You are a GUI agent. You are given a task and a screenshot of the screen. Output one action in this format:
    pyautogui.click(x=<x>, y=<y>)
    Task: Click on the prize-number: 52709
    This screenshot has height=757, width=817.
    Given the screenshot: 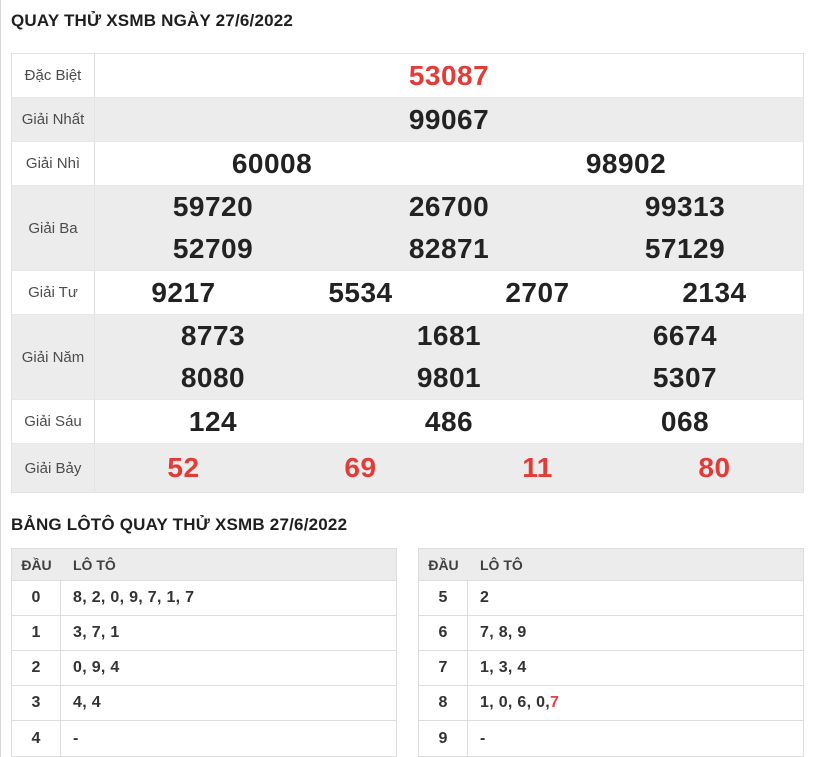 What is the action you would take?
    pyautogui.click(x=213, y=248)
    